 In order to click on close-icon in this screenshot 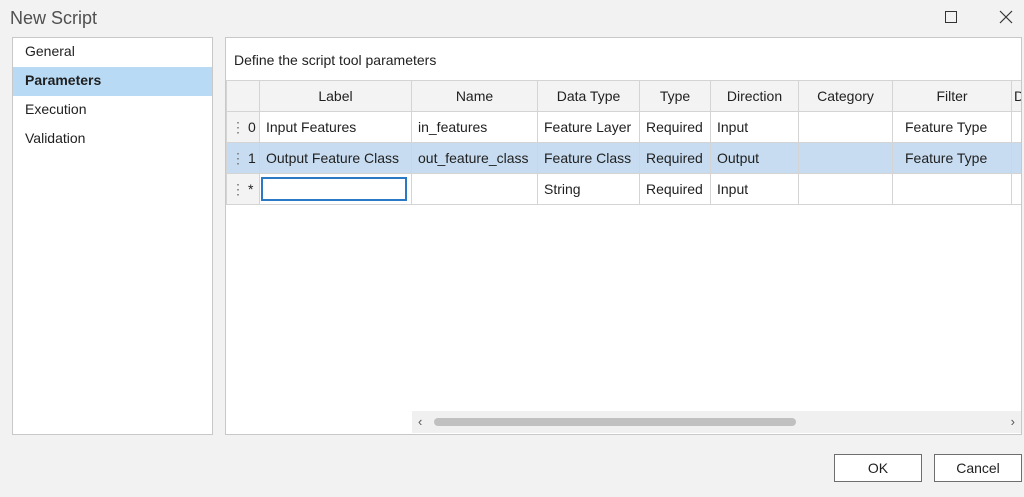, I will do `click(1006, 17)`.